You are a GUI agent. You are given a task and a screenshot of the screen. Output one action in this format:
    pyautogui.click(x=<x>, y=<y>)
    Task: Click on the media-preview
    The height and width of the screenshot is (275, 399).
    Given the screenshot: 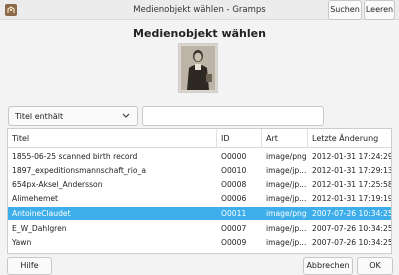 What is the action you would take?
    pyautogui.click(x=198, y=68)
    